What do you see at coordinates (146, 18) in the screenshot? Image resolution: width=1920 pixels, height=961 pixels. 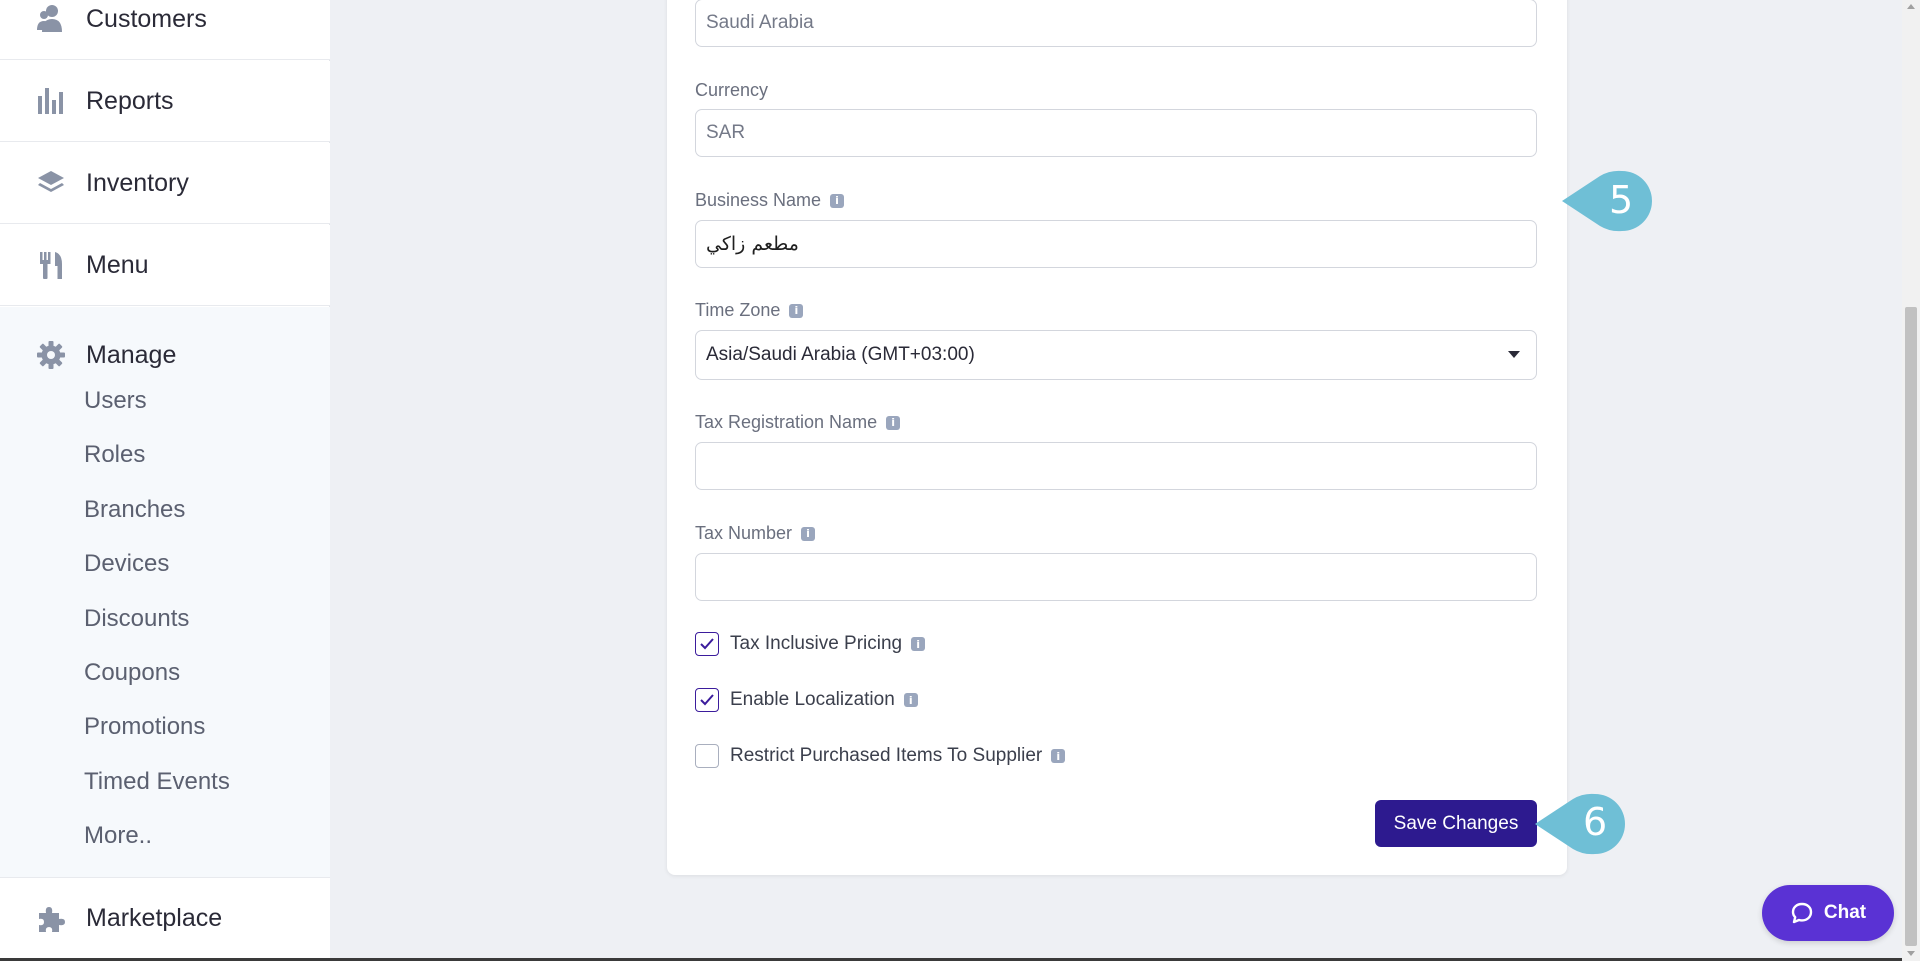 I see `sidebar-item-label: Customers` at bounding box center [146, 18].